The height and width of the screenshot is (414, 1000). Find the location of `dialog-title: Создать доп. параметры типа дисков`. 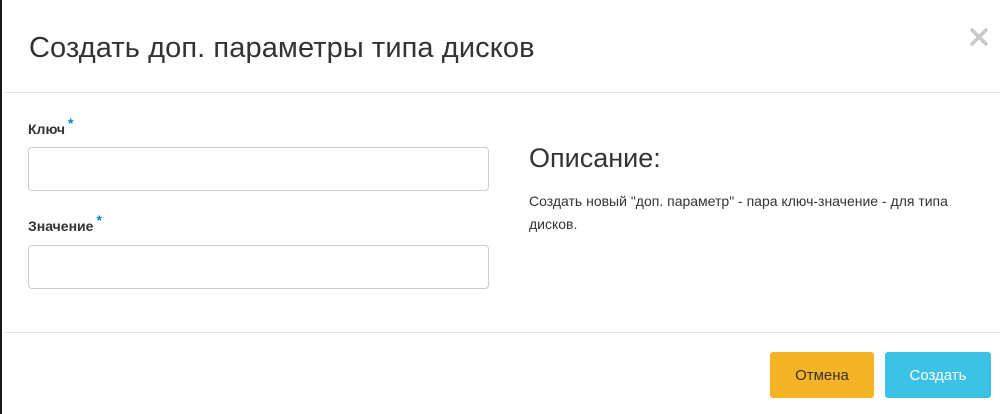

dialog-title: Создать доп. параметры типа дисков is located at coordinates (282, 48).